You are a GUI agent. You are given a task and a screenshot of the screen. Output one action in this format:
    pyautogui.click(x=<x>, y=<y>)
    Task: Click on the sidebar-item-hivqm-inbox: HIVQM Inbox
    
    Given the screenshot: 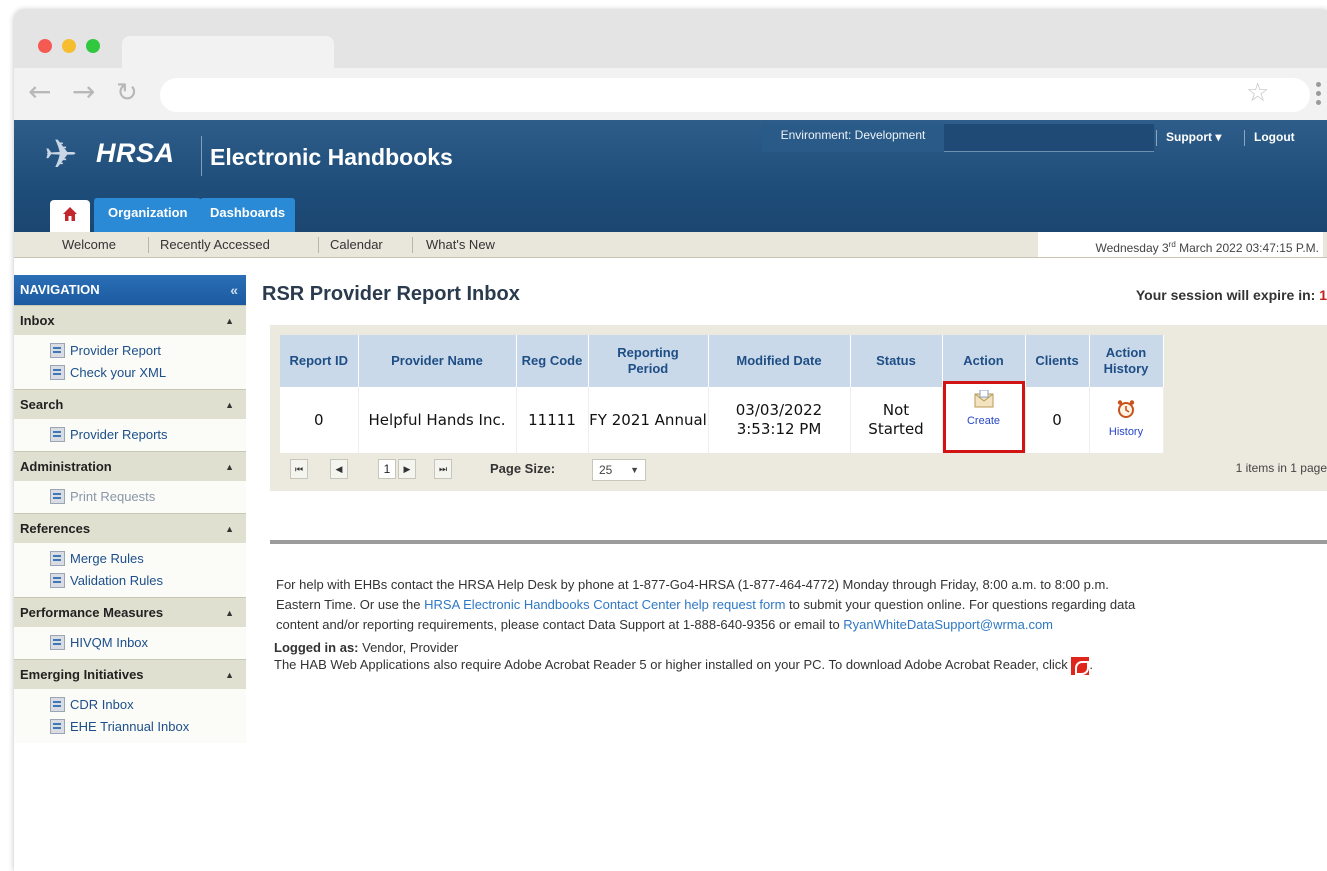 What is the action you would take?
    pyautogui.click(x=148, y=644)
    